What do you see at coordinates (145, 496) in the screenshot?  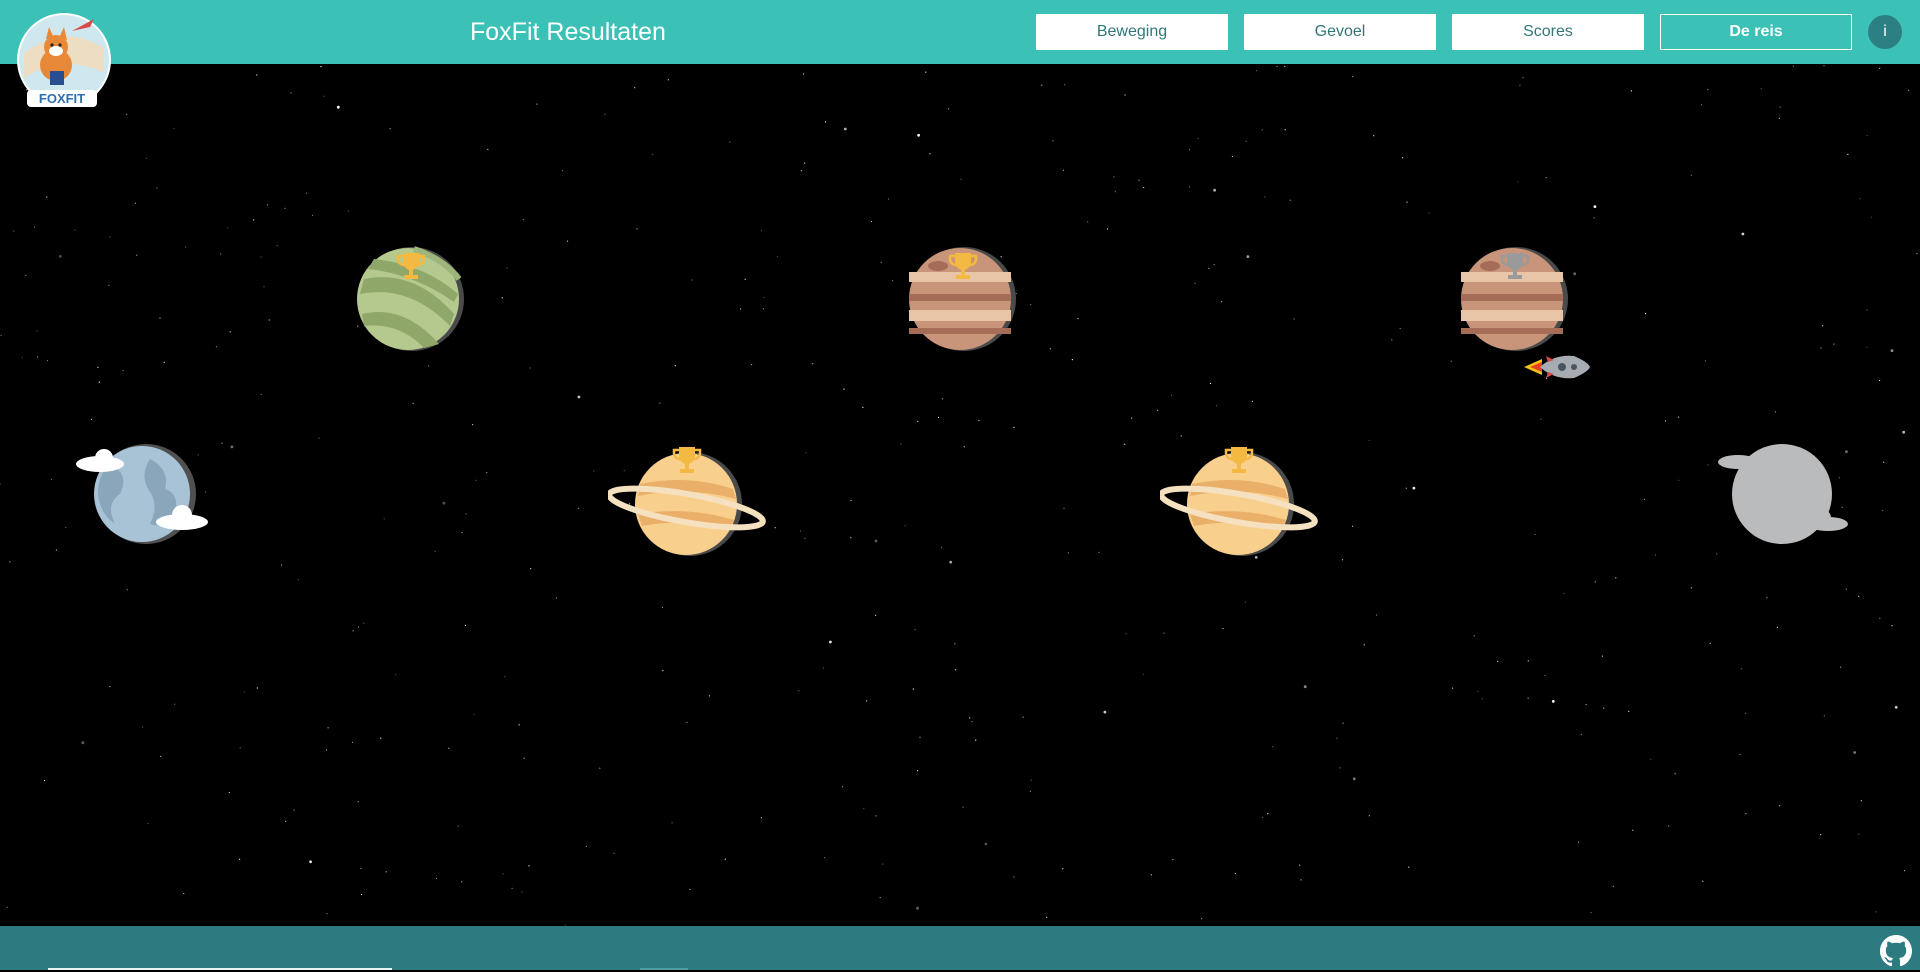 I see `planet-earth` at bounding box center [145, 496].